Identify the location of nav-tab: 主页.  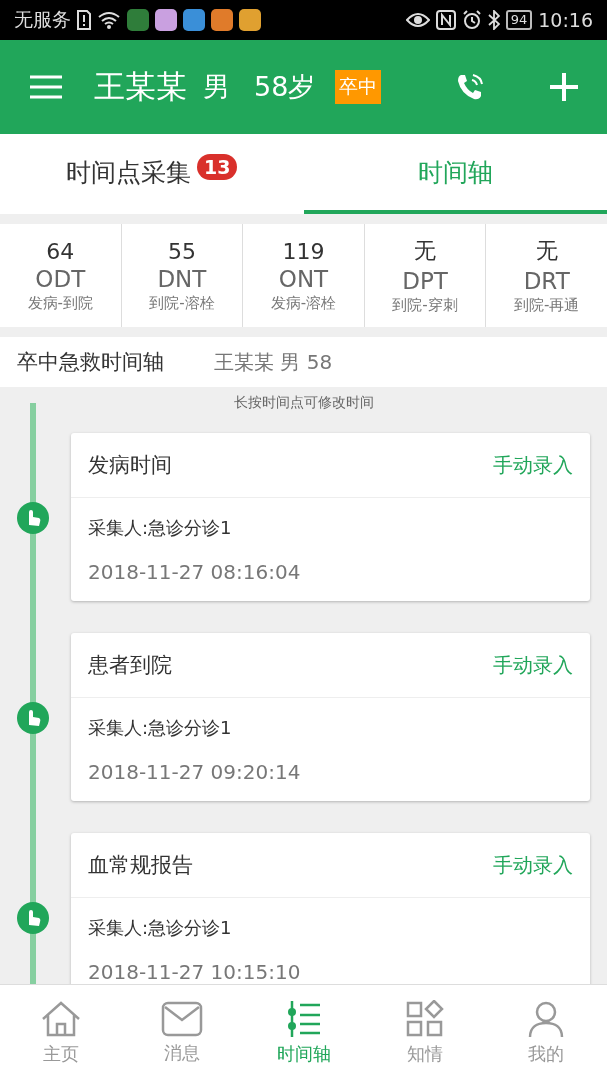
(61, 1032).